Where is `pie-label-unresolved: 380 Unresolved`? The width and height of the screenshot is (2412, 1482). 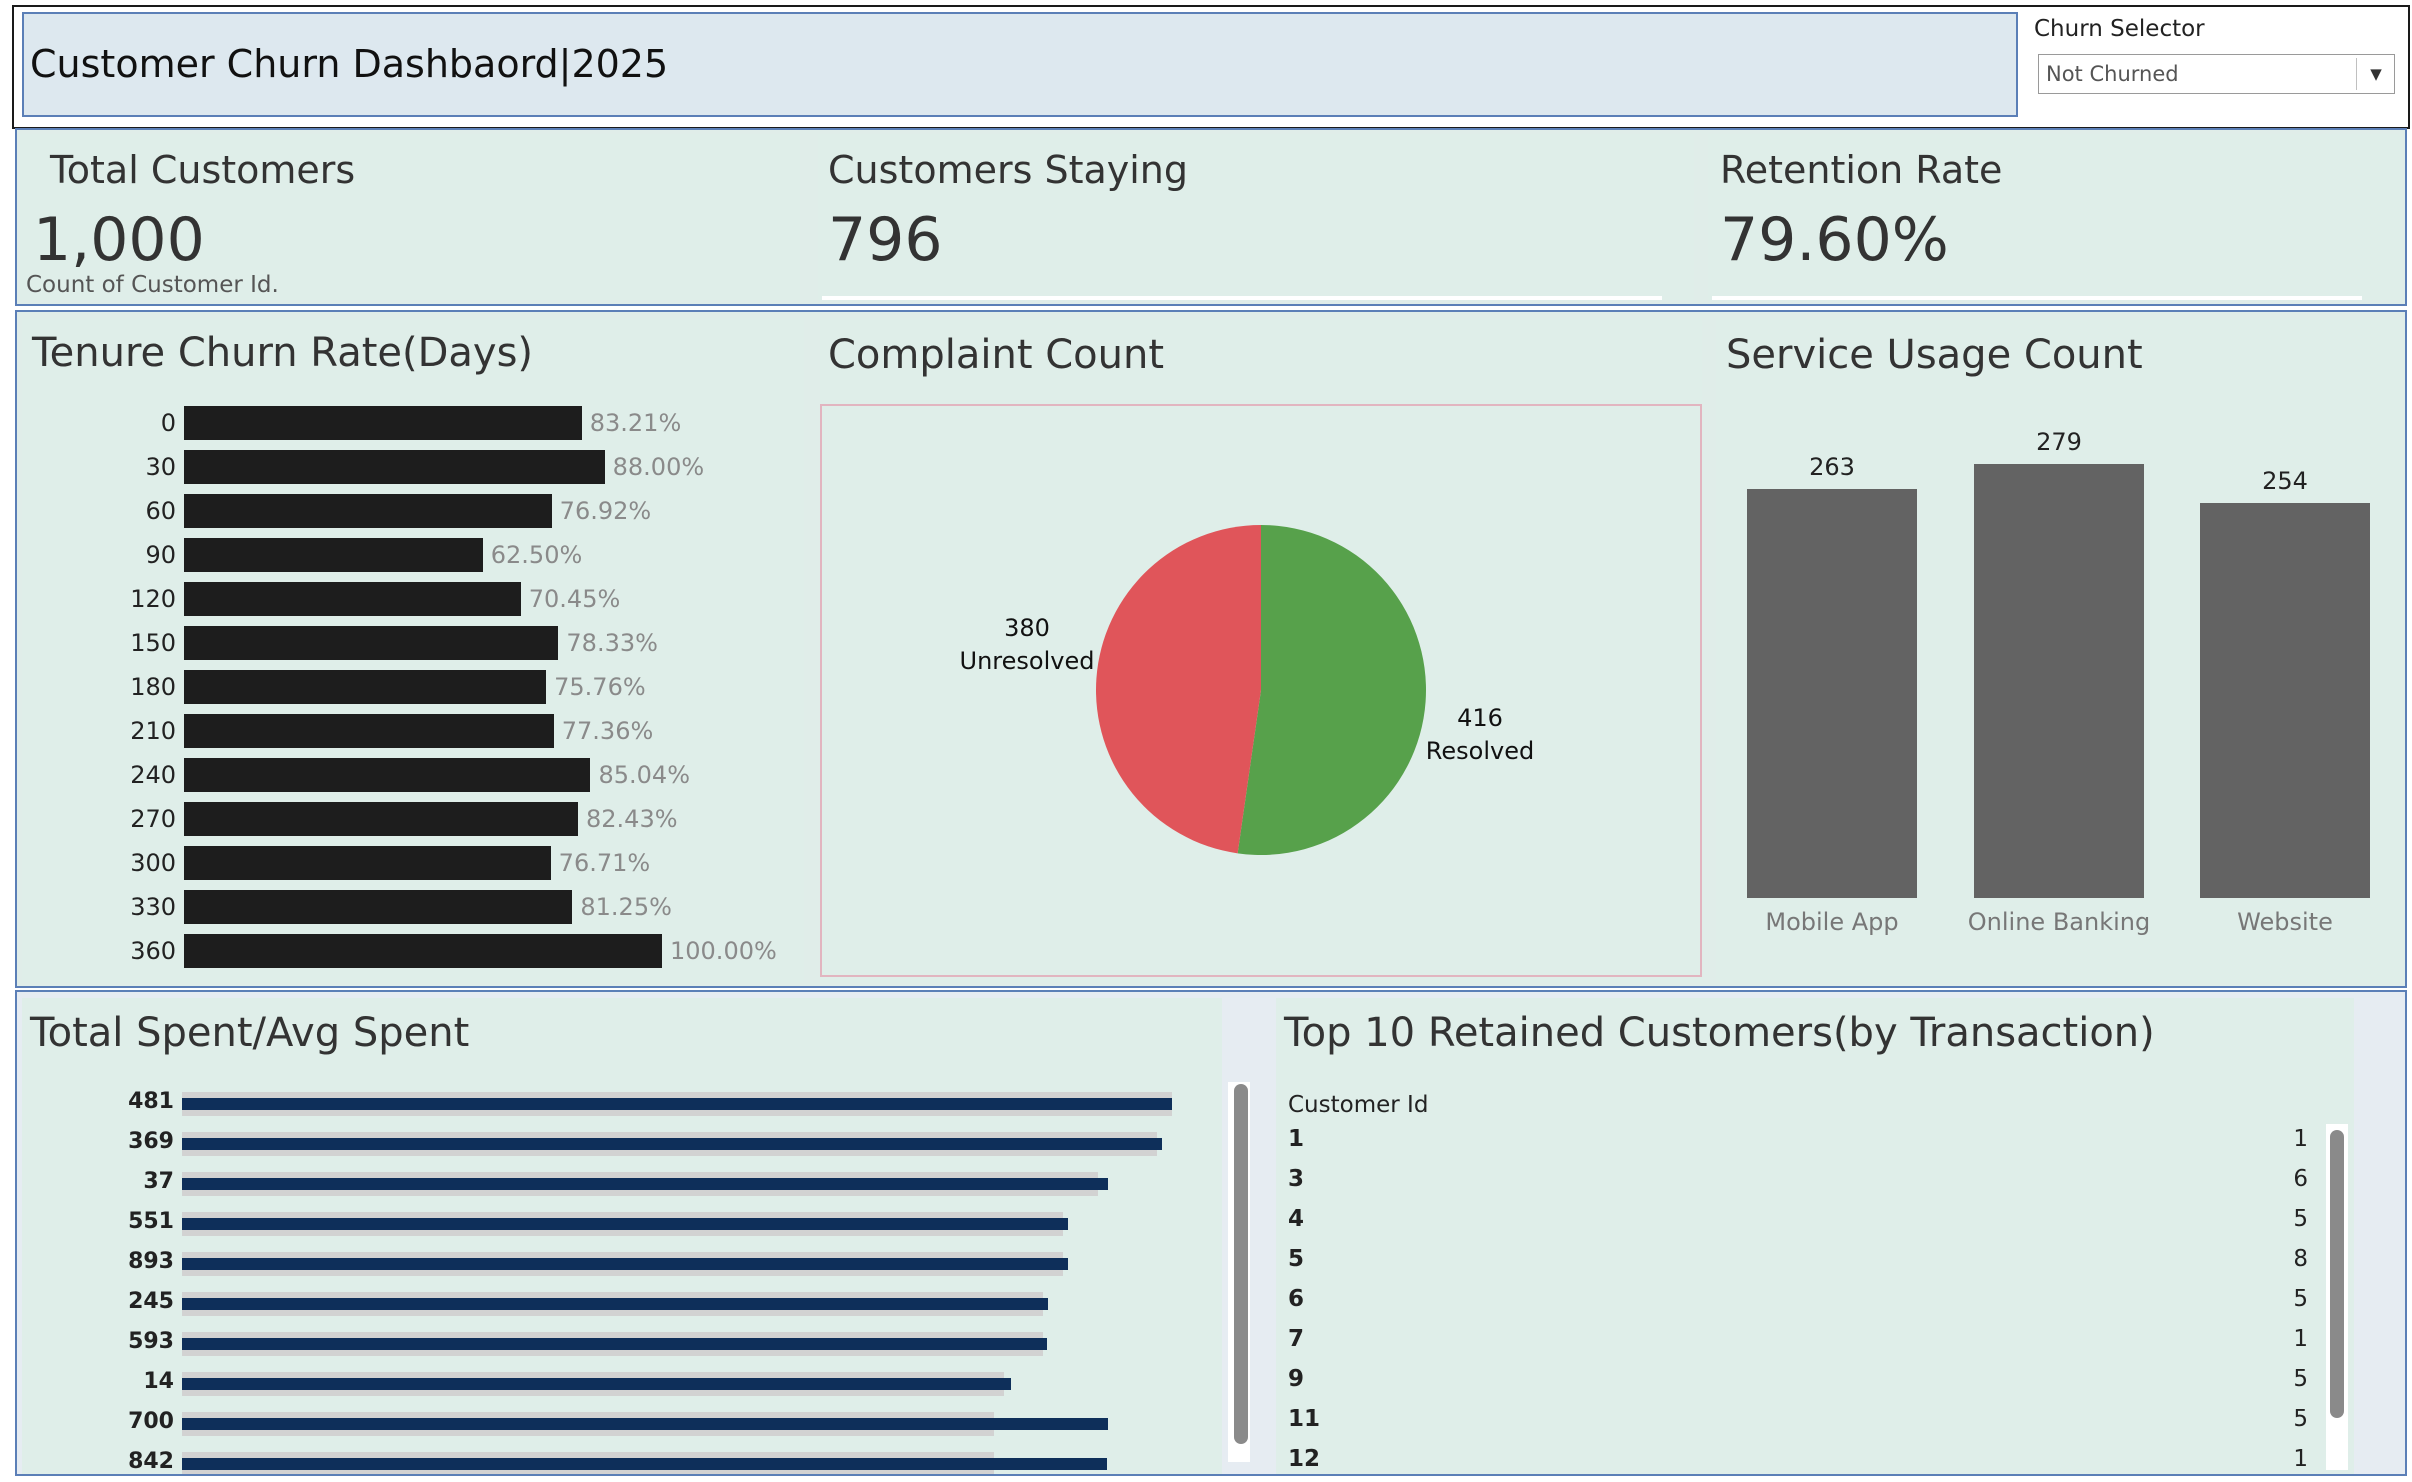 pie-label-unresolved: 380 Unresolved is located at coordinates (1027, 645).